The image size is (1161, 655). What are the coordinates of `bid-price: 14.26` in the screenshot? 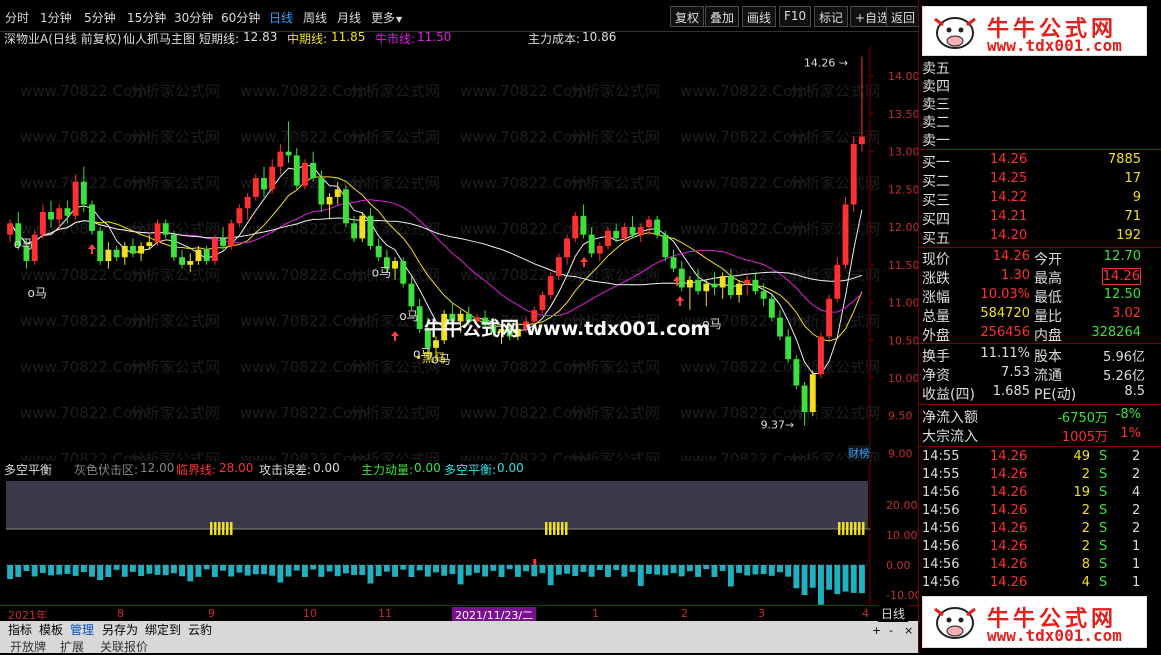 It's located at (1008, 159).